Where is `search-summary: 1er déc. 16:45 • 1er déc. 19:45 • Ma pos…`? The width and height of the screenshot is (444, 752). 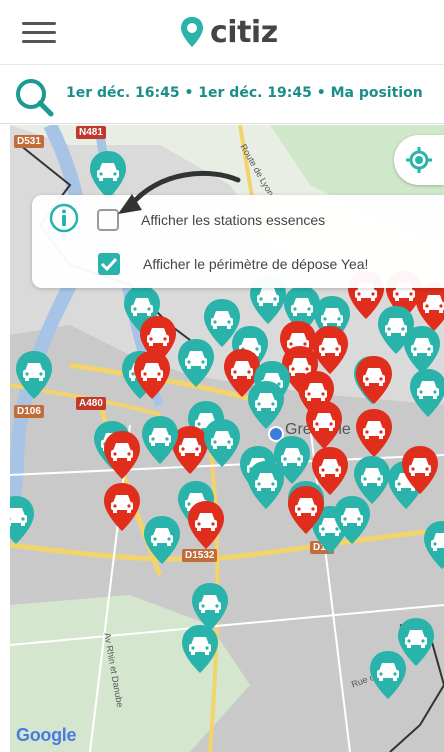 search-summary: 1er déc. 16:45 • 1er déc. 19:45 • Ma pos… is located at coordinates (244, 93).